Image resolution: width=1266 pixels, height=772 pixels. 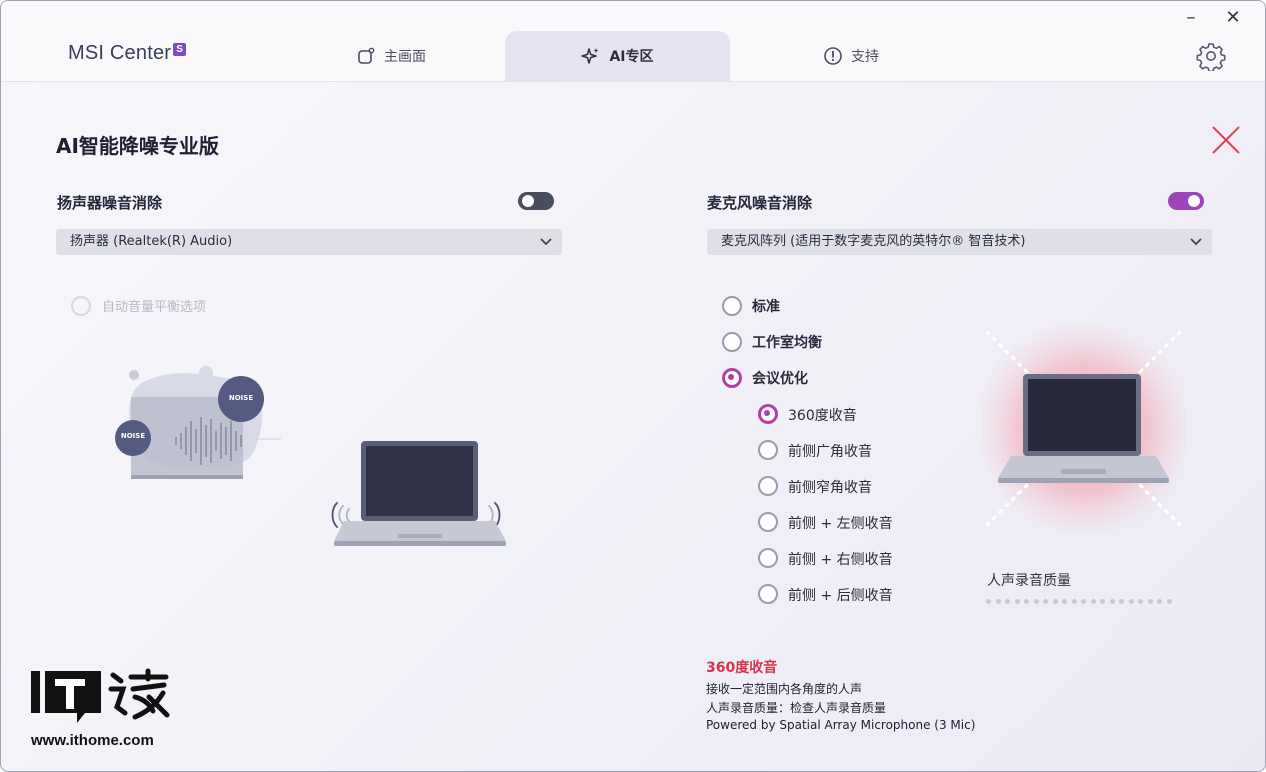 I want to click on app-name: MSI Center, so click(x=120, y=53).